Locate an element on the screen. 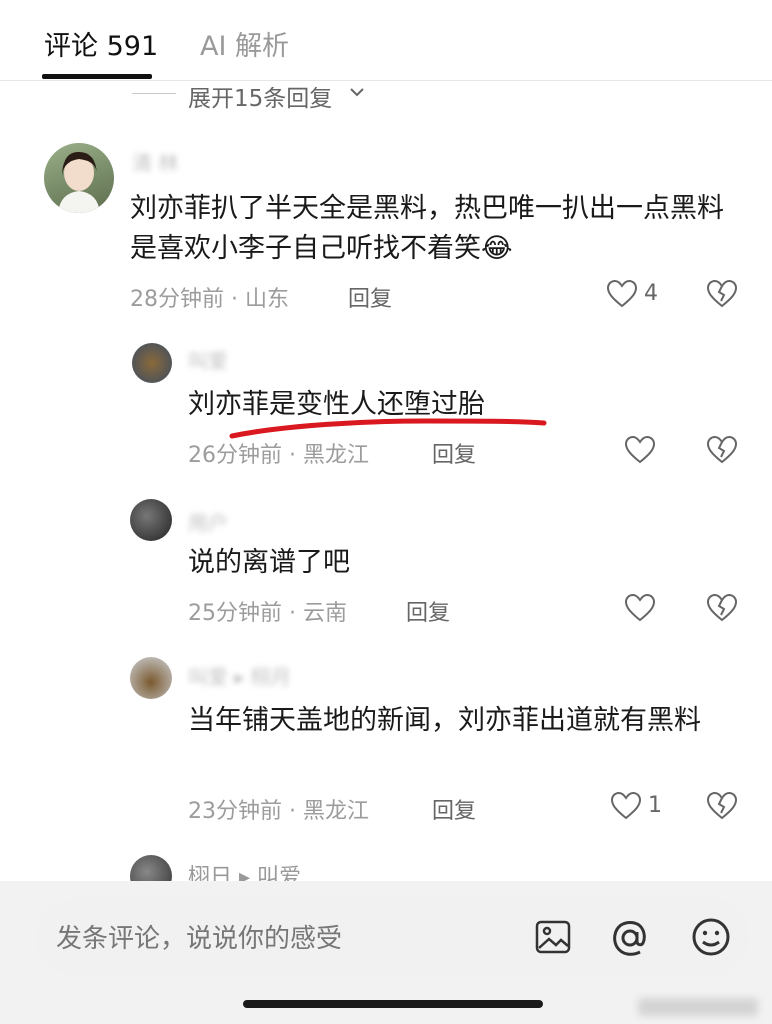 This screenshot has width=772, height=1024. reply-item: 栩日 ▸ 叫爱 is located at coordinates (386, 868).